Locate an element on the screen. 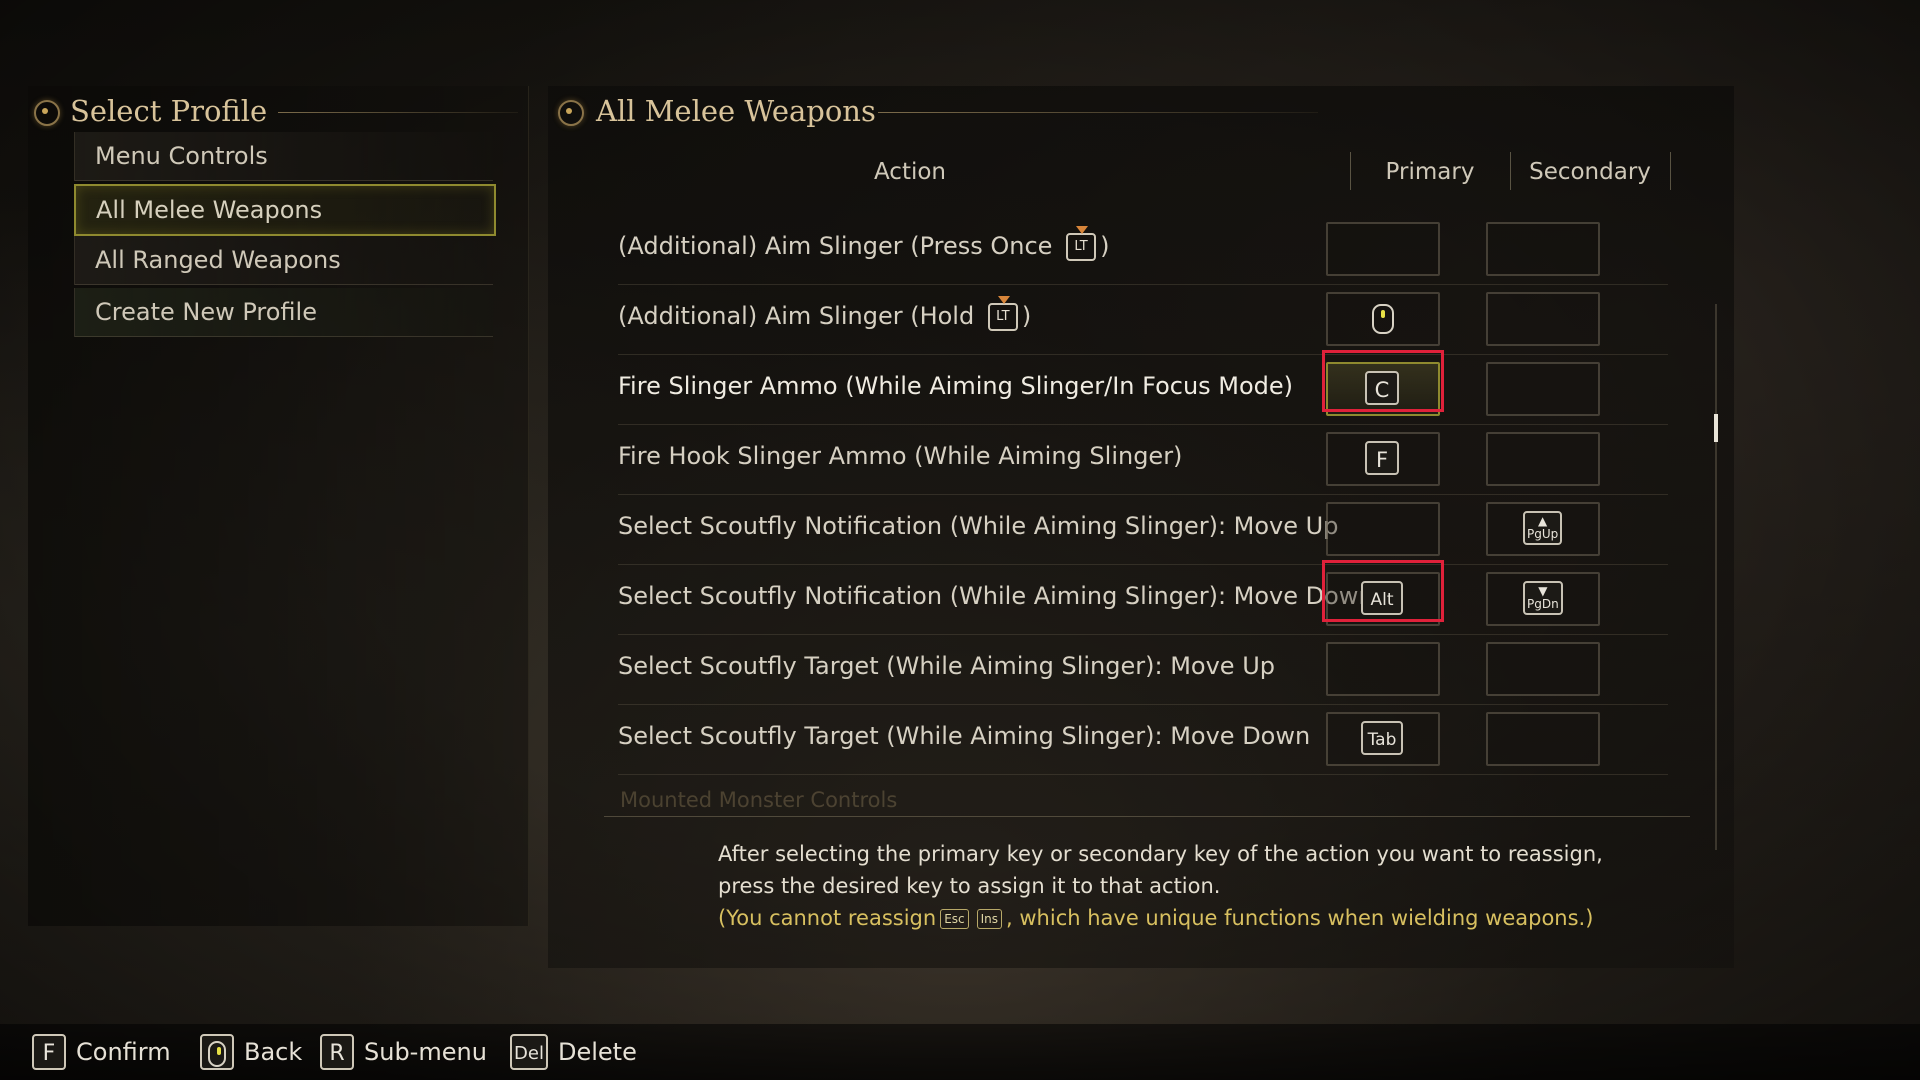 The image size is (1920, 1080). key-cap: Tab is located at coordinates (1382, 738).